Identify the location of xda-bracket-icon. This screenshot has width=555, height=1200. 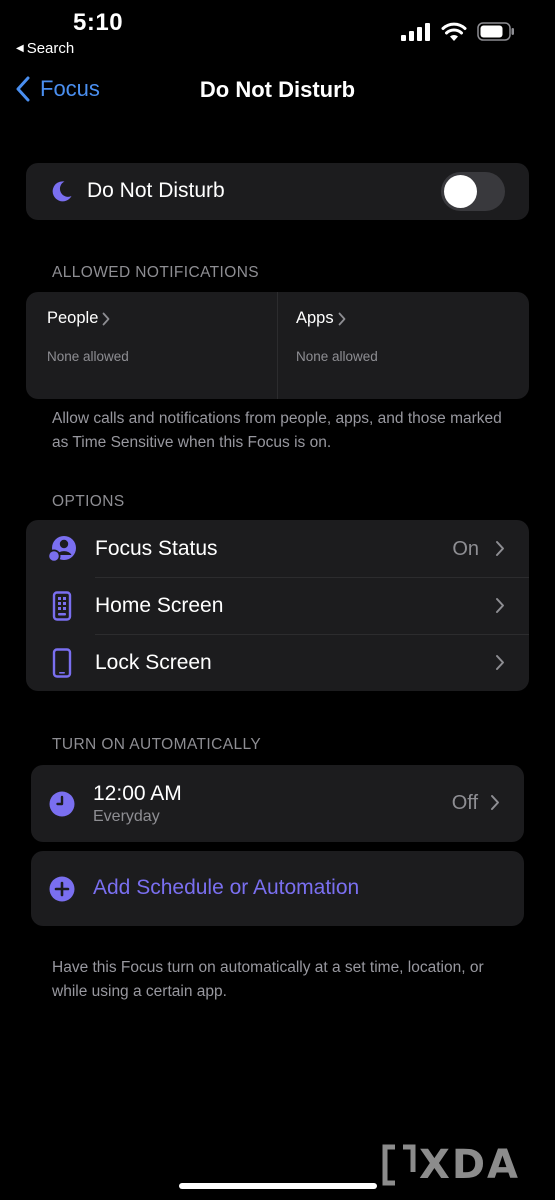
(399, 1165).